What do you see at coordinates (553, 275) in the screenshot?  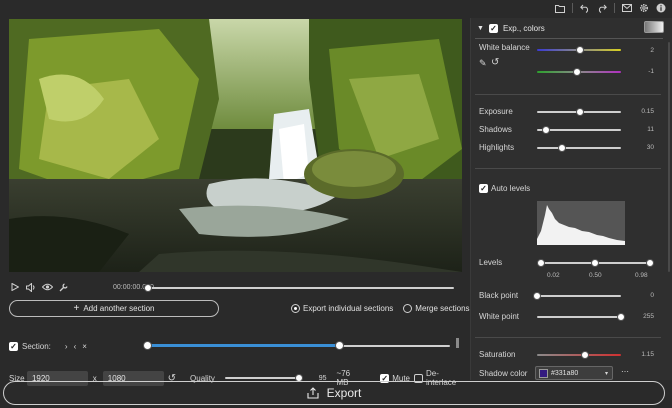 I see `levels-low-value: 0.02` at bounding box center [553, 275].